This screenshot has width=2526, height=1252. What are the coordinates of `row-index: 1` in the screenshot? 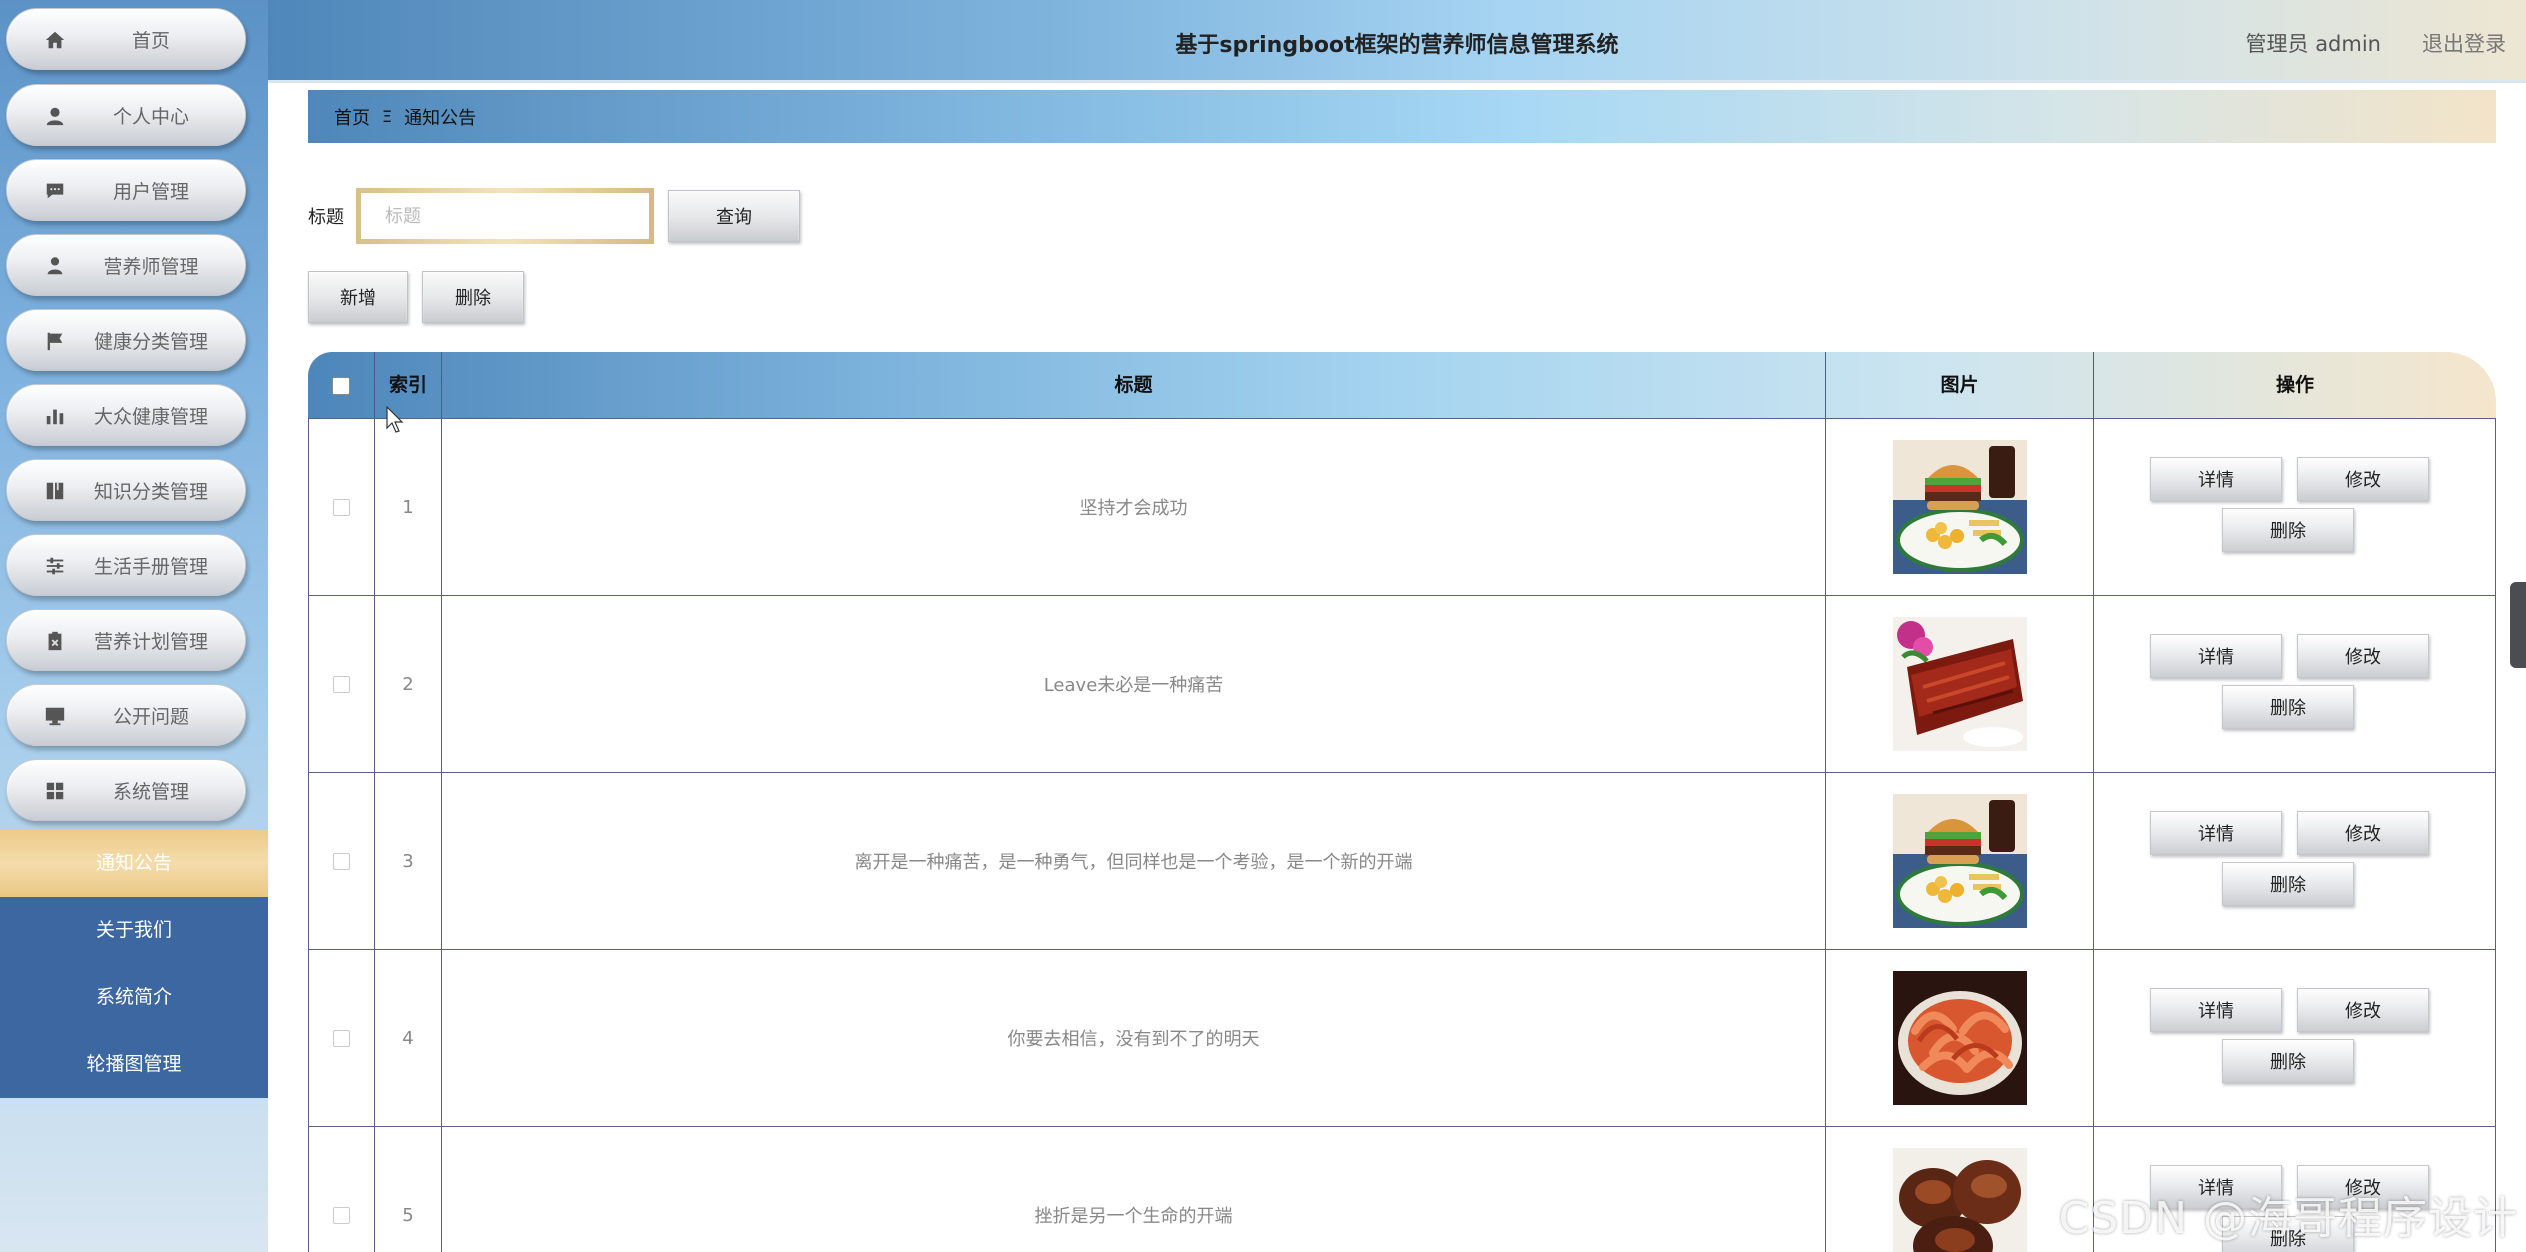 It's located at (408, 507).